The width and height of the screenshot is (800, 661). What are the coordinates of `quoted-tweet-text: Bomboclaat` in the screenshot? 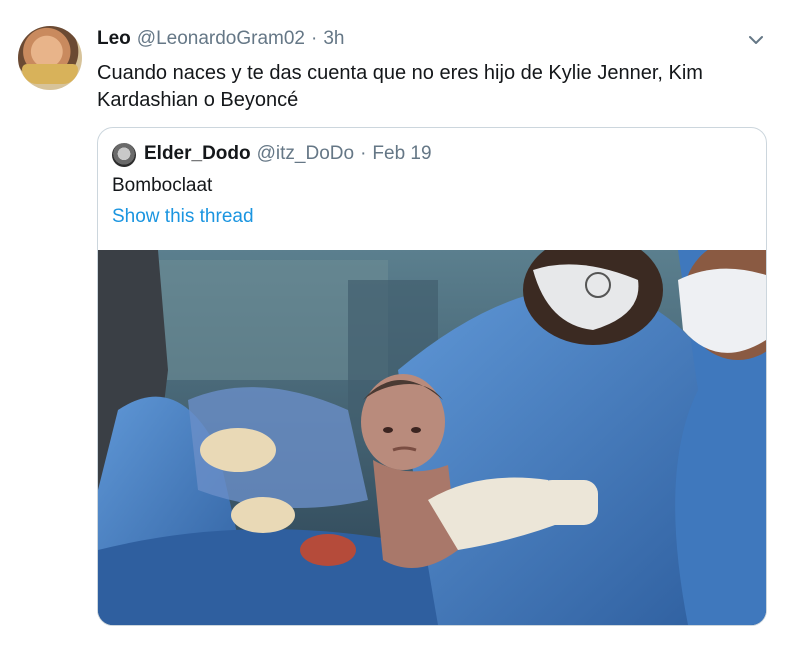 It's located at (162, 185).